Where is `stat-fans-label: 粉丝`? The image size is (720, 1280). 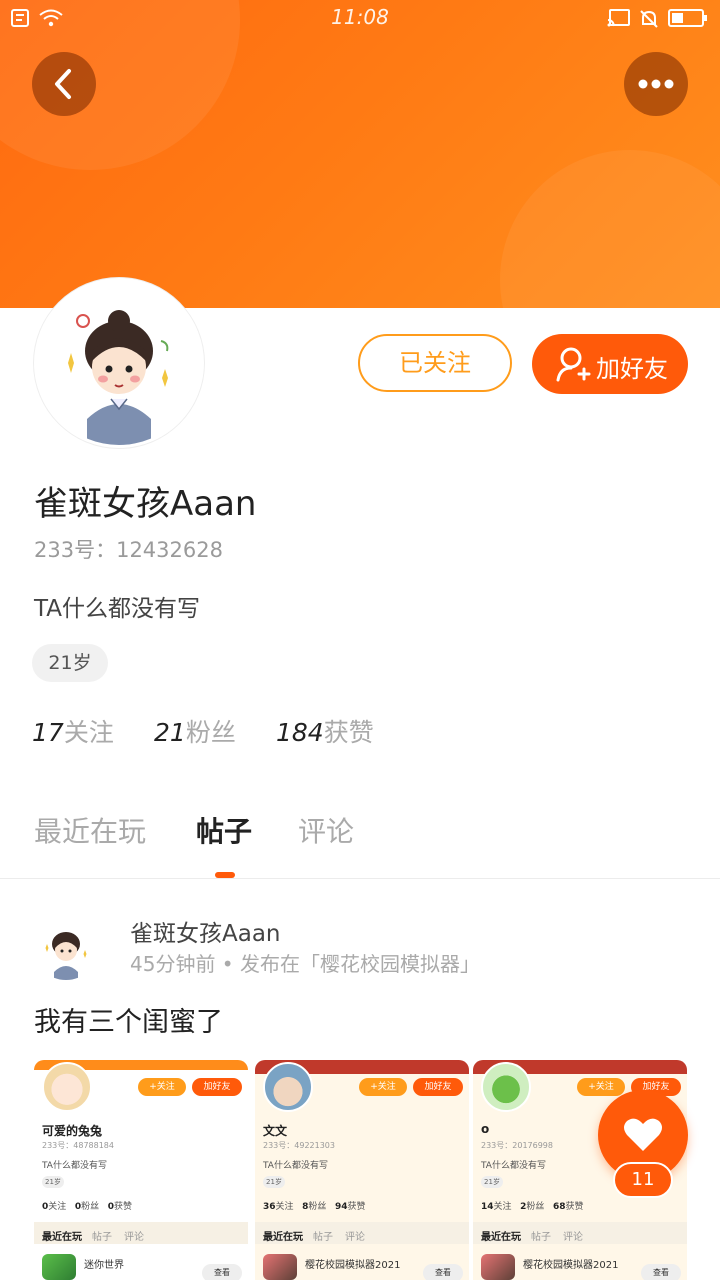 stat-fans-label: 粉丝 is located at coordinates (210, 732).